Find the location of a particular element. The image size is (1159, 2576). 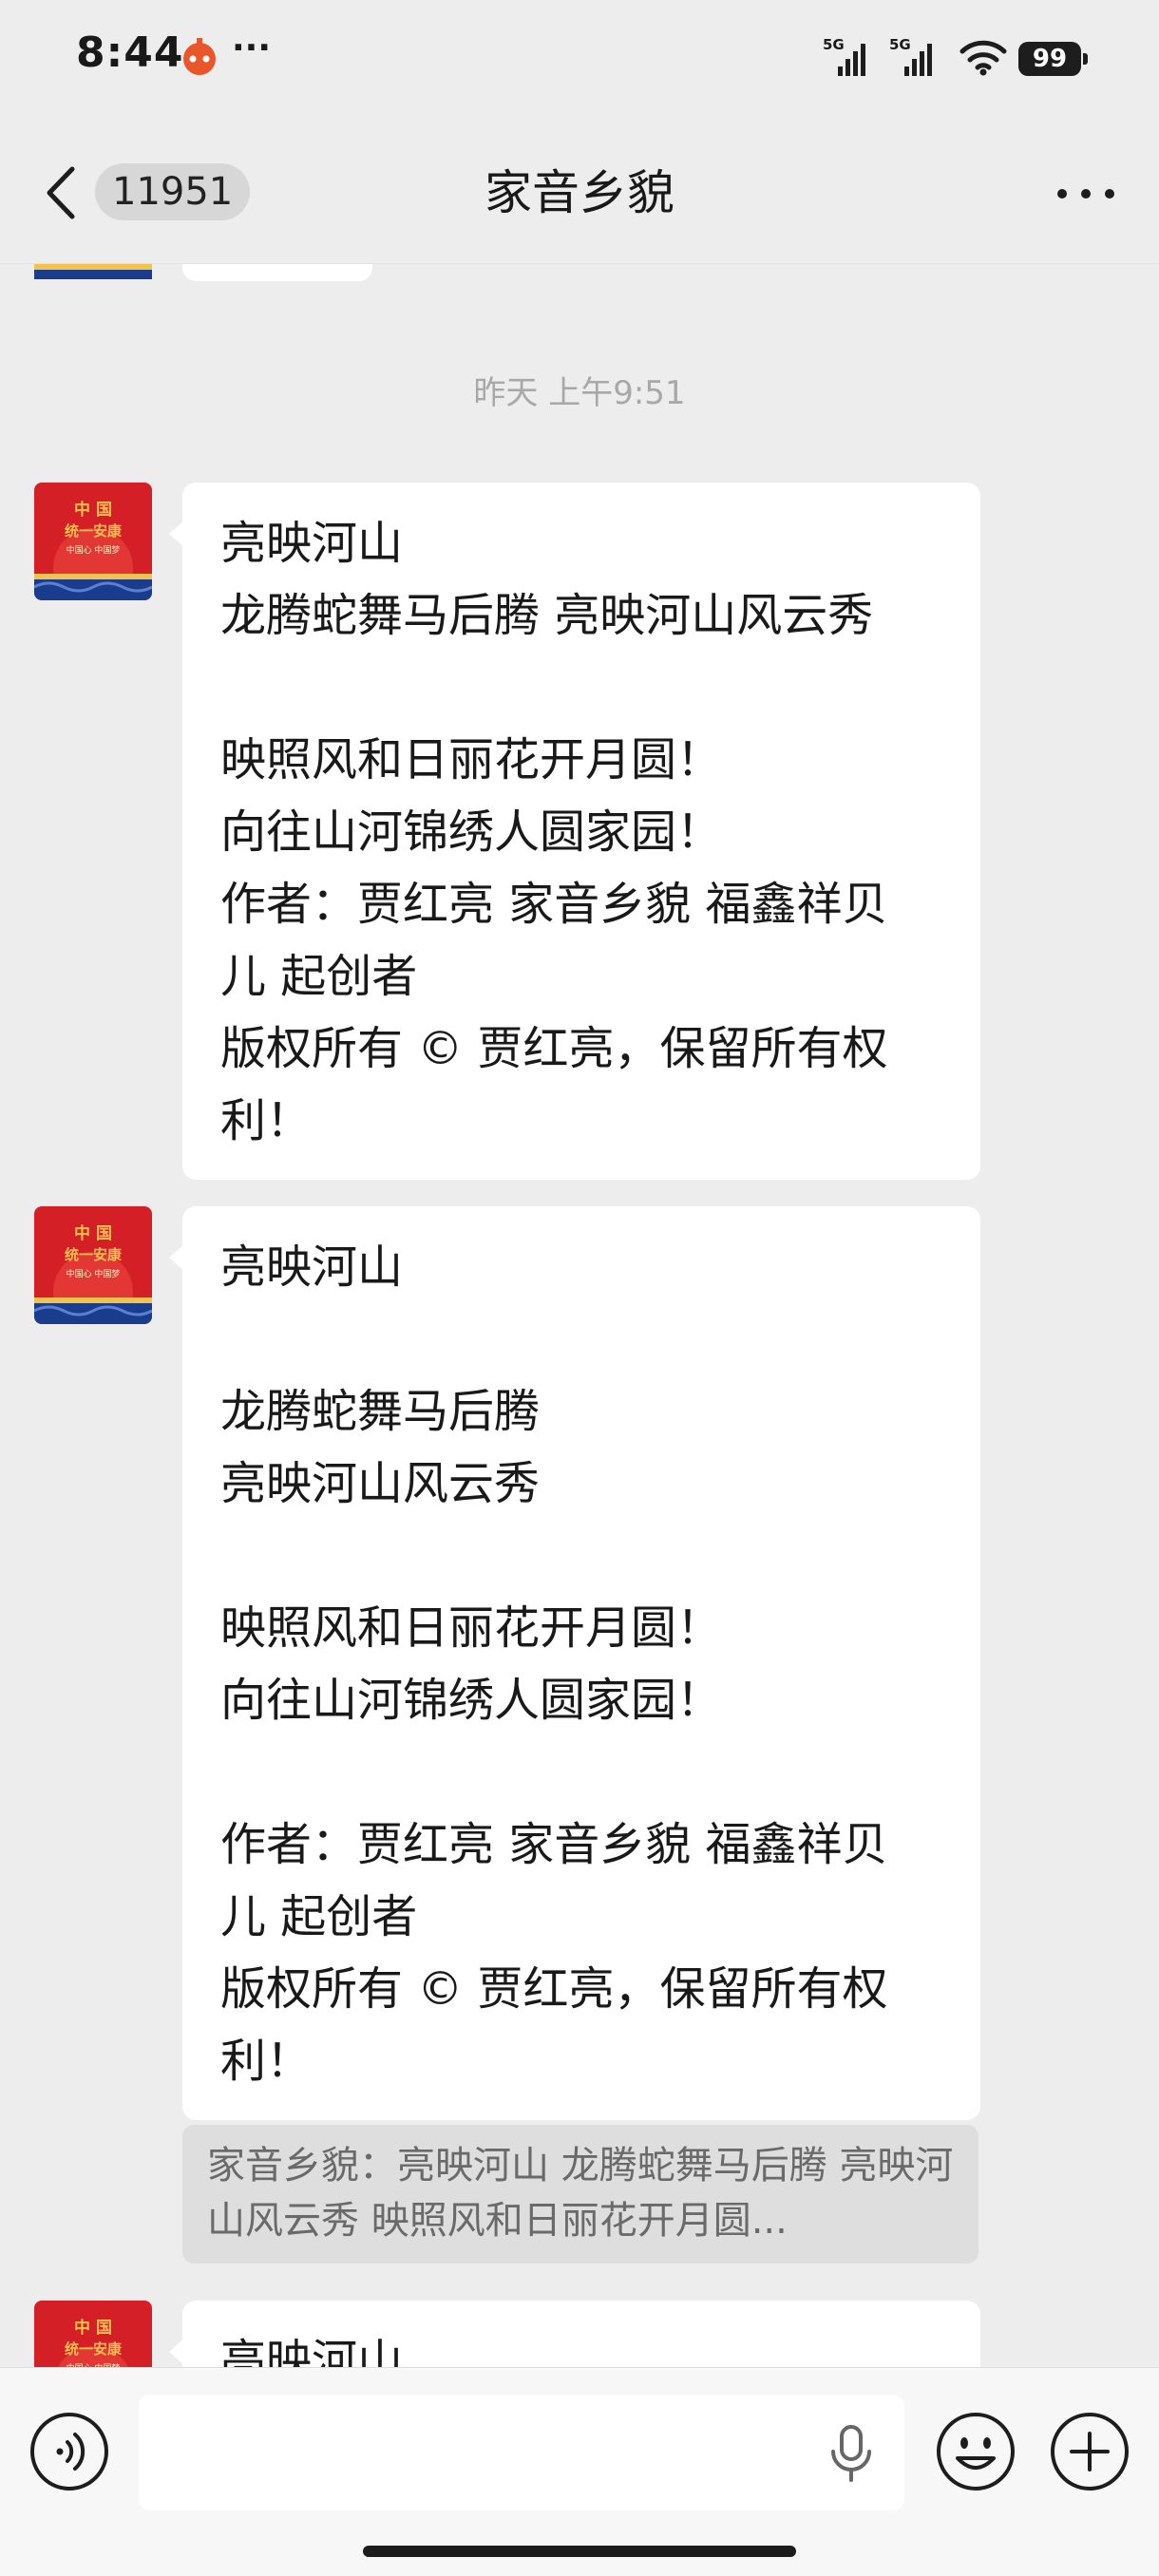

chat-input-bar is located at coordinates (579, 2471).